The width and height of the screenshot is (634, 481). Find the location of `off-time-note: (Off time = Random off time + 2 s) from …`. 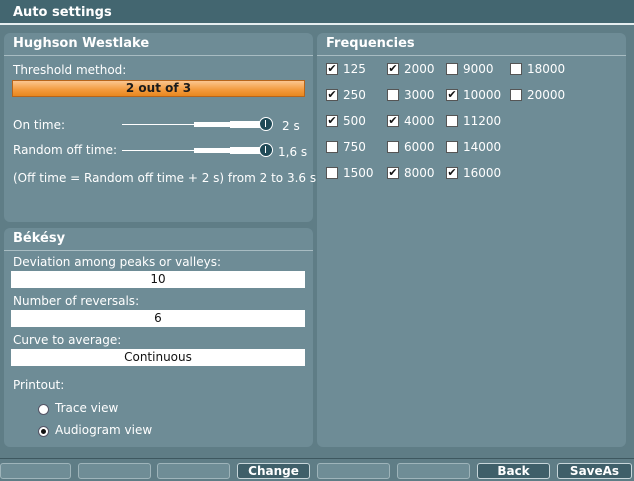

off-time-note: (Off time = Random off time + 2 s) from … is located at coordinates (165, 178).